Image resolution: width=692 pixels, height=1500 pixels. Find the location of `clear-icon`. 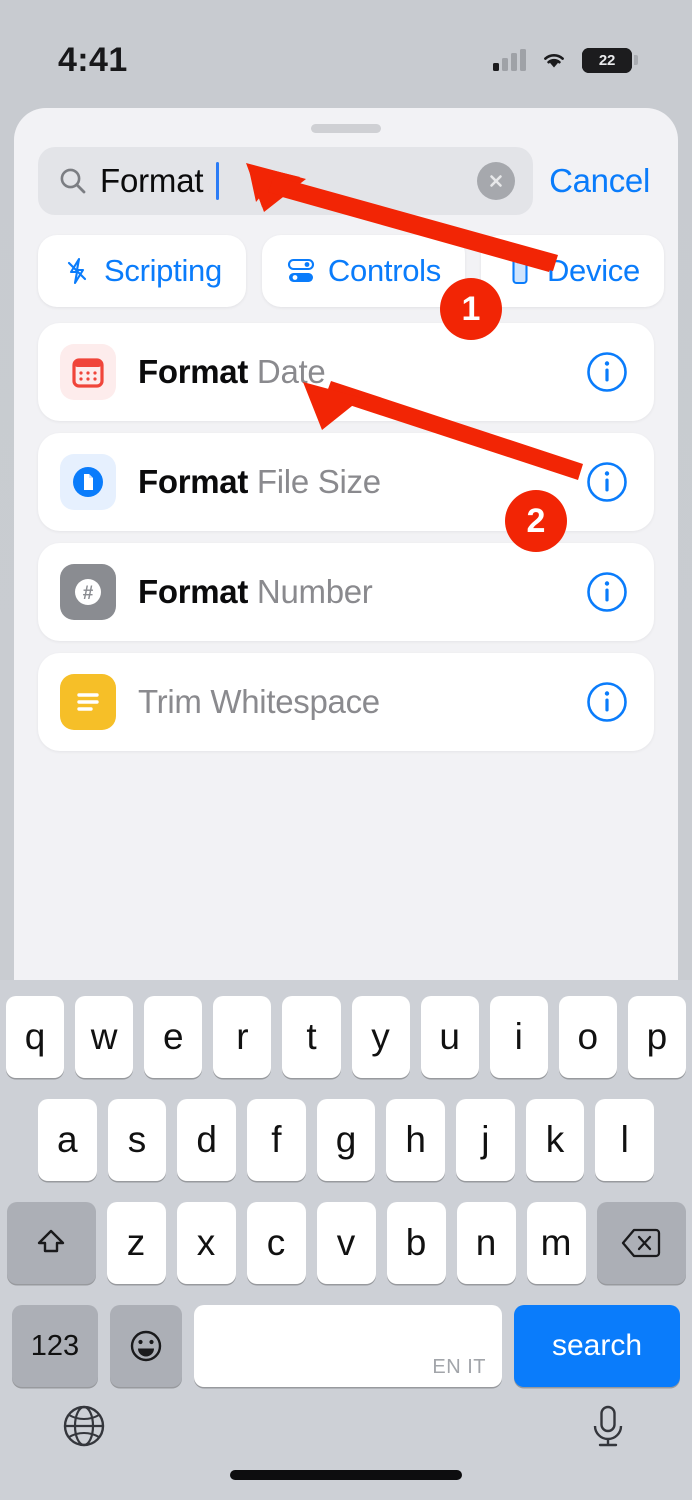

clear-icon is located at coordinates (496, 181).